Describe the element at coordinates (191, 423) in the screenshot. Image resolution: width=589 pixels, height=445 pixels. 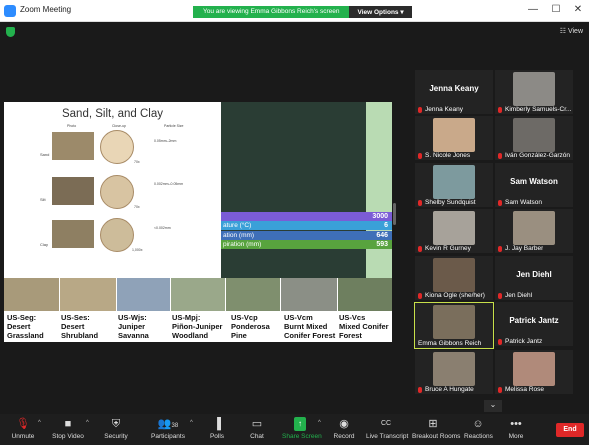
I see `participants-options-caret-icon: ^` at that location.